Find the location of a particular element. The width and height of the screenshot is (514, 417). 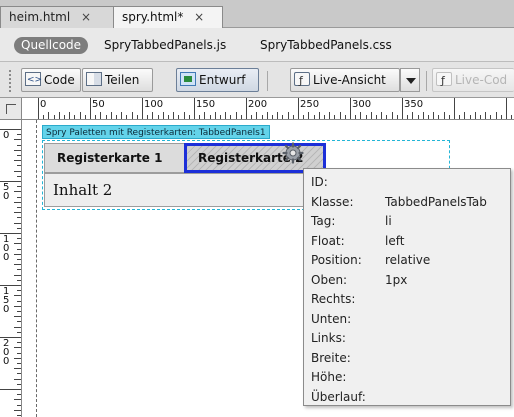

toolbar-grip is located at coordinates (12, 81).